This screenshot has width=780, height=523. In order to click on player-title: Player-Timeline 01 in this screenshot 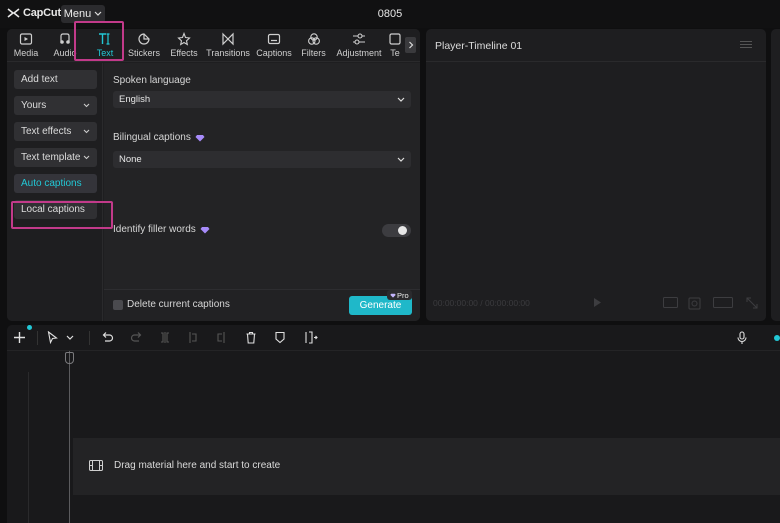, I will do `click(479, 46)`.